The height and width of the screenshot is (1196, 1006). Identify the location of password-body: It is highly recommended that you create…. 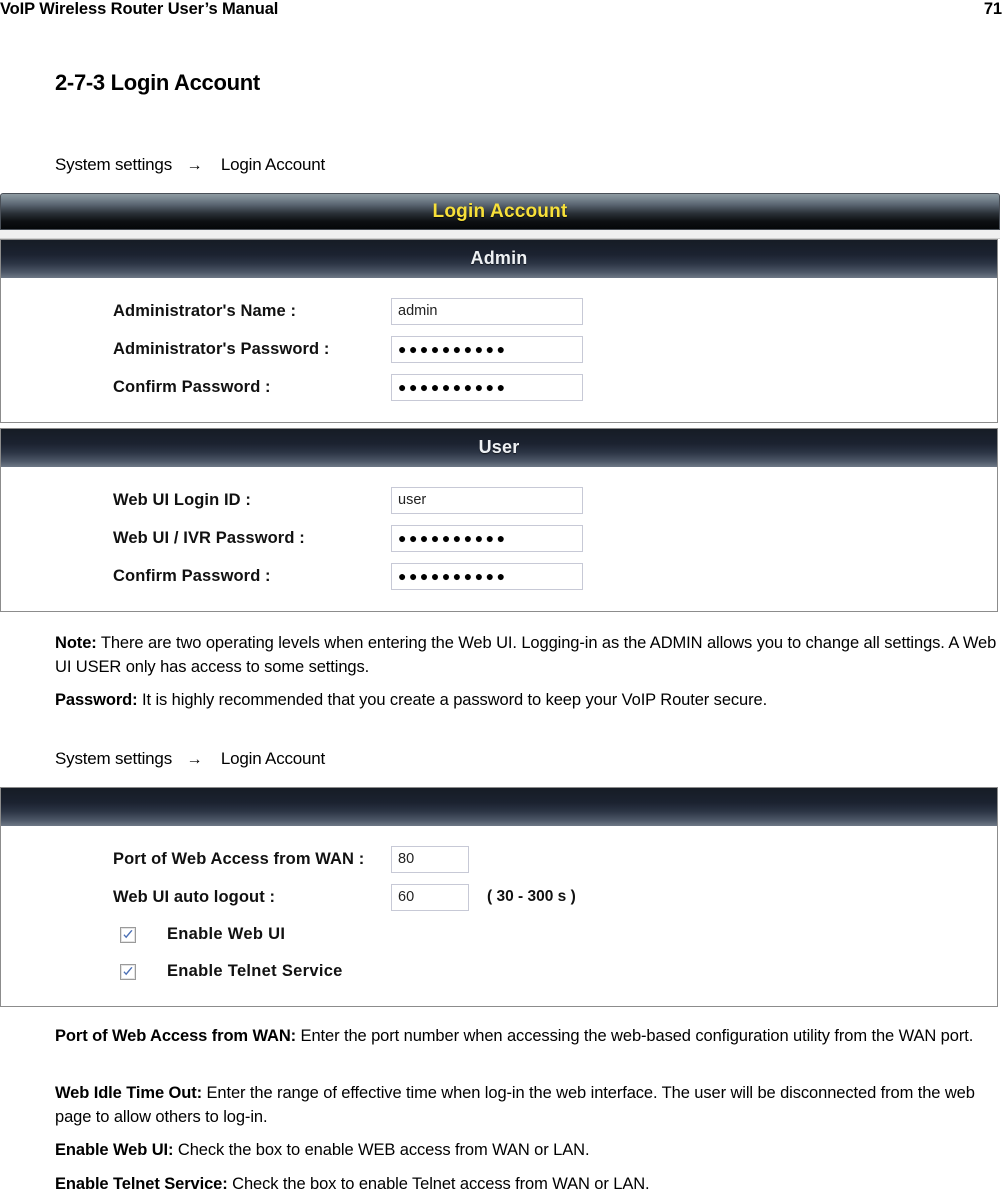
(452, 700).